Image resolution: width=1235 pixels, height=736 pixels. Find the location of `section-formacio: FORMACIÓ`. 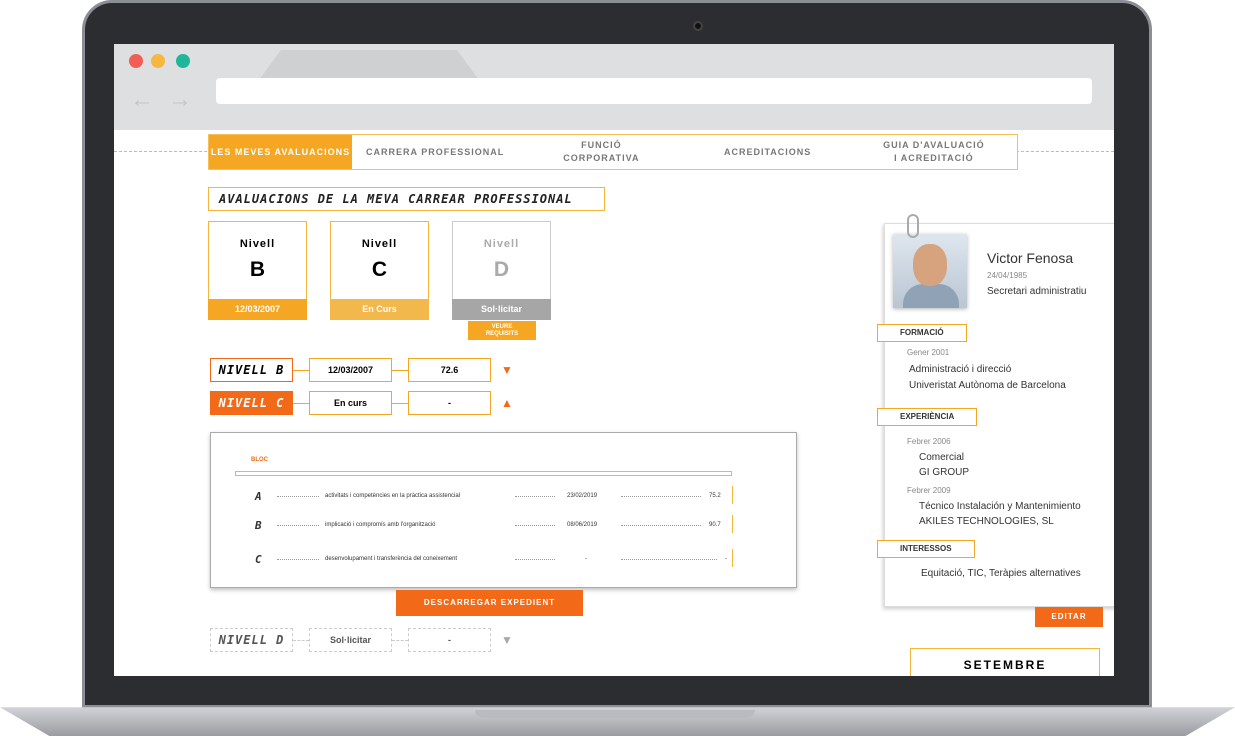

section-formacio: FORMACIÓ is located at coordinates (922, 333).